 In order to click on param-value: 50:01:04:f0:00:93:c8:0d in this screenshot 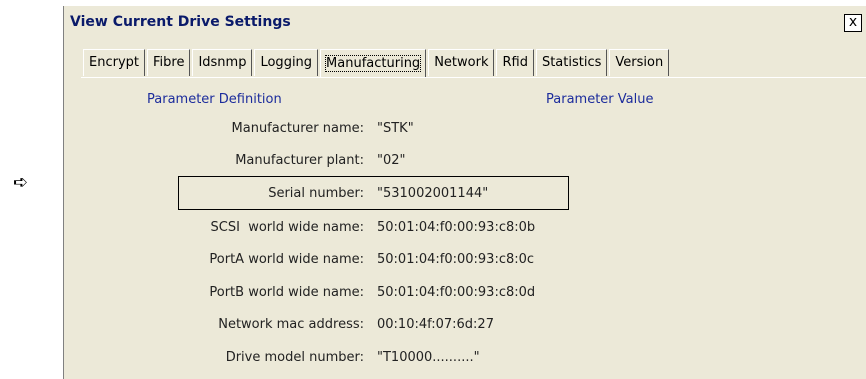, I will do `click(456, 292)`.